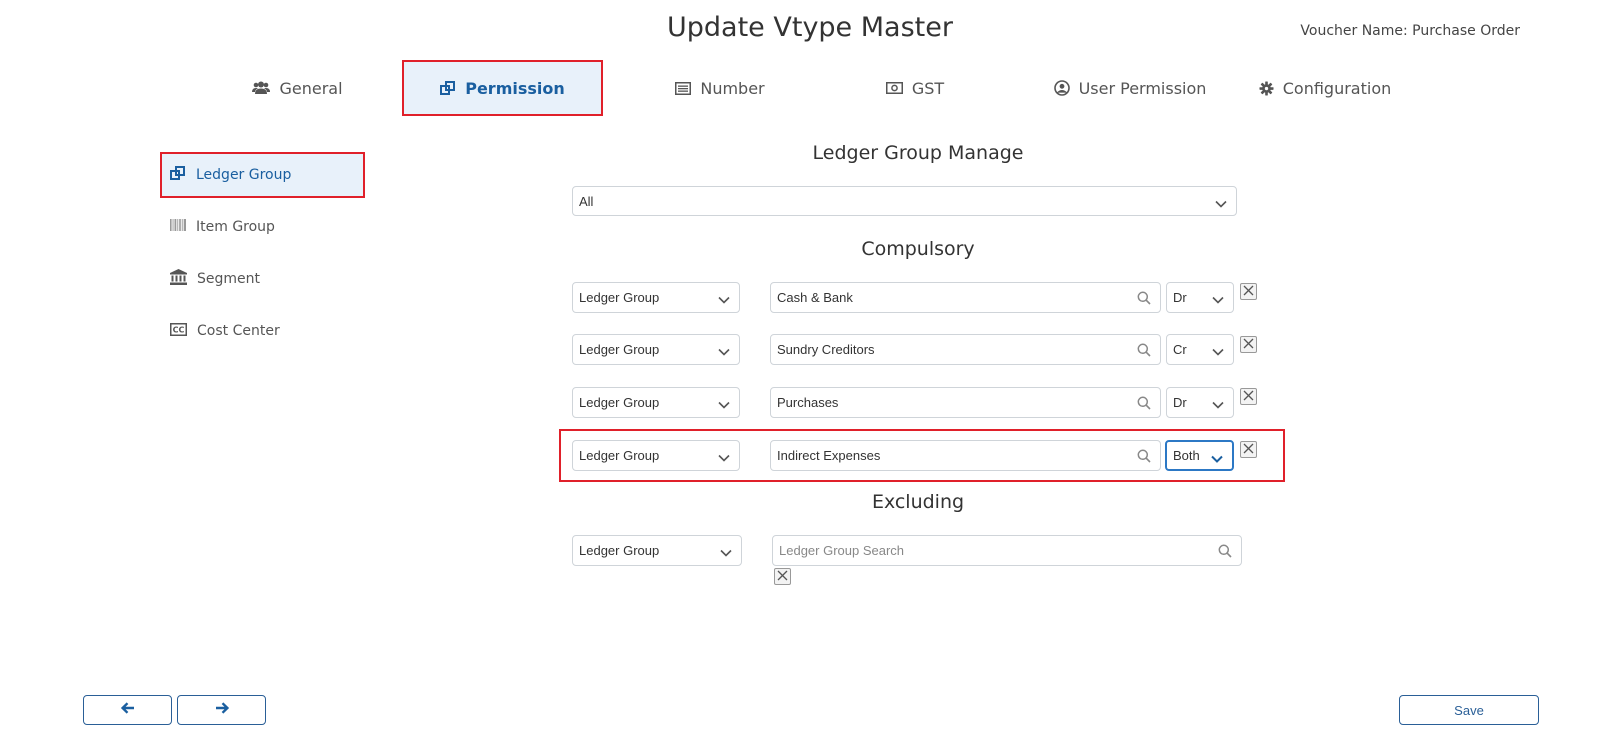 The image size is (1620, 745). I want to click on bank-icon, so click(178, 279).